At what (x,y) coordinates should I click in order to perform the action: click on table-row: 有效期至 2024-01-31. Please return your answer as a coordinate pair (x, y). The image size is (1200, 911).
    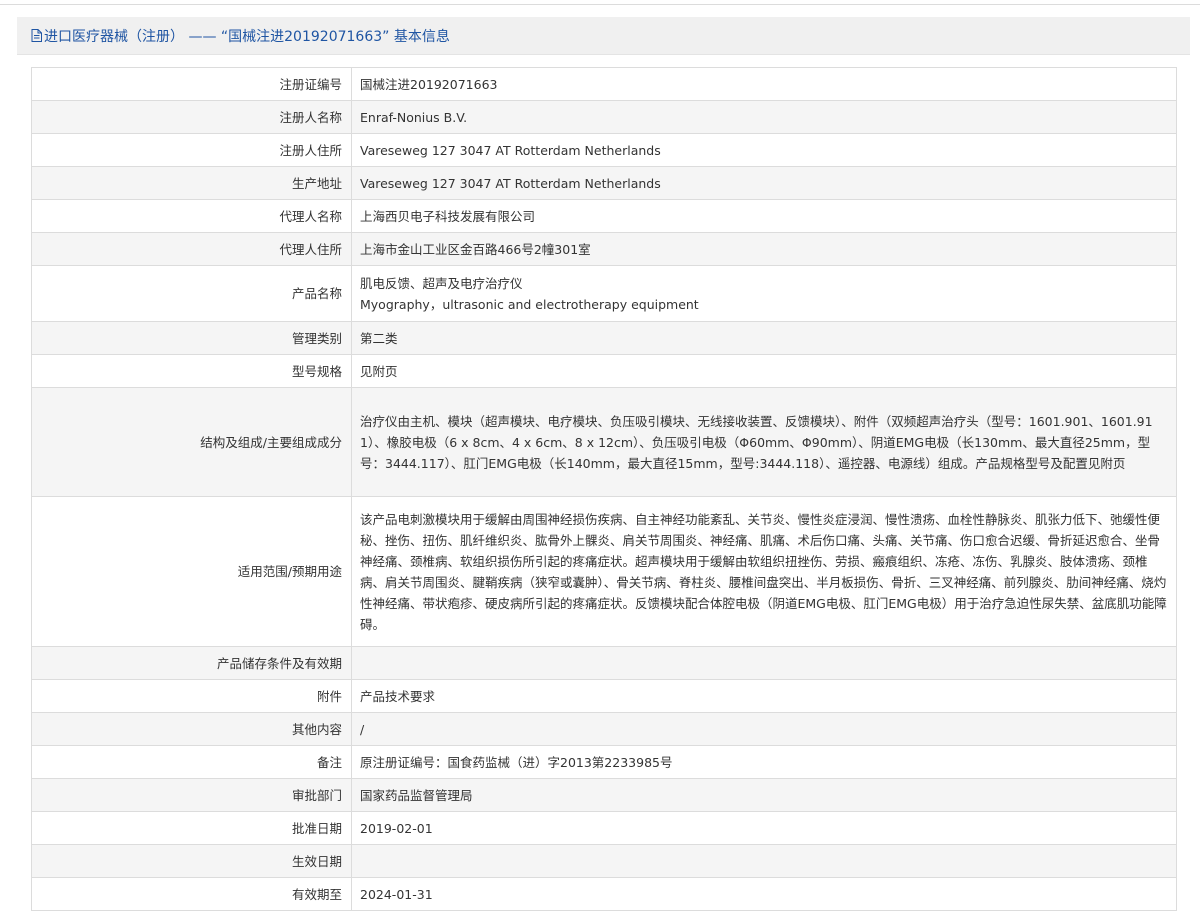
    Looking at the image, I should click on (604, 894).